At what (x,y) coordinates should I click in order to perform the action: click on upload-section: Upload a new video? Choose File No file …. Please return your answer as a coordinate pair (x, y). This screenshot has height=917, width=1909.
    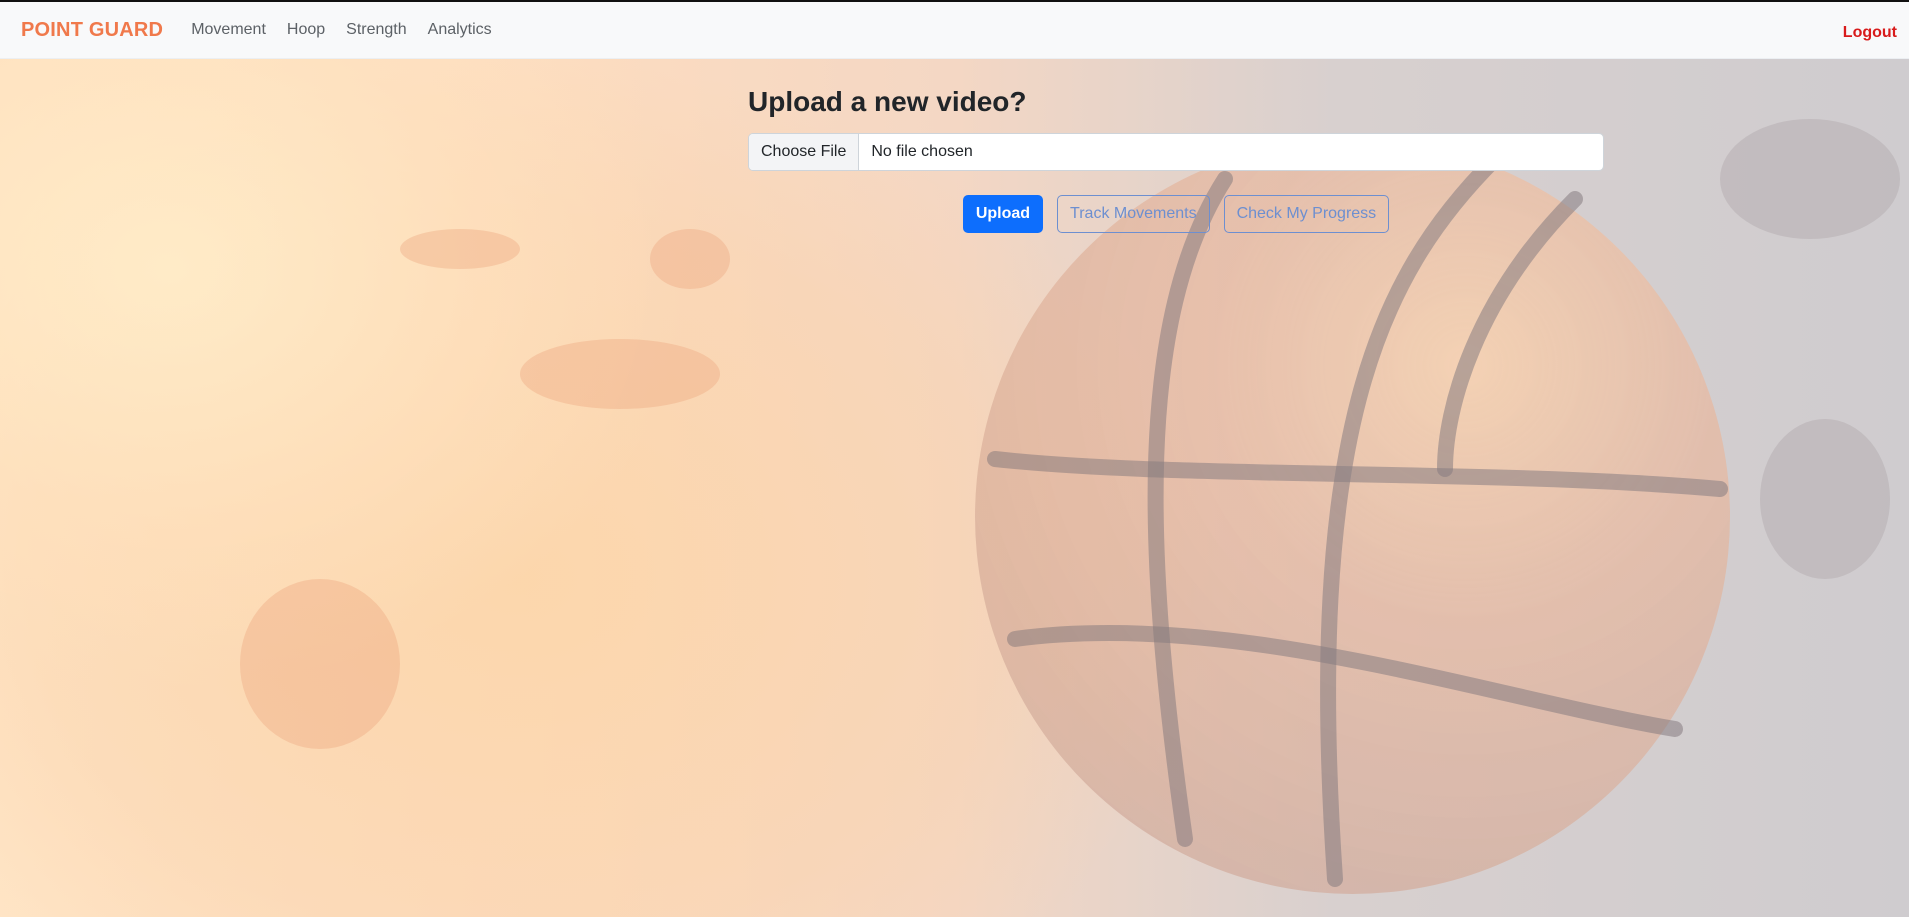
    Looking at the image, I should click on (1176, 157).